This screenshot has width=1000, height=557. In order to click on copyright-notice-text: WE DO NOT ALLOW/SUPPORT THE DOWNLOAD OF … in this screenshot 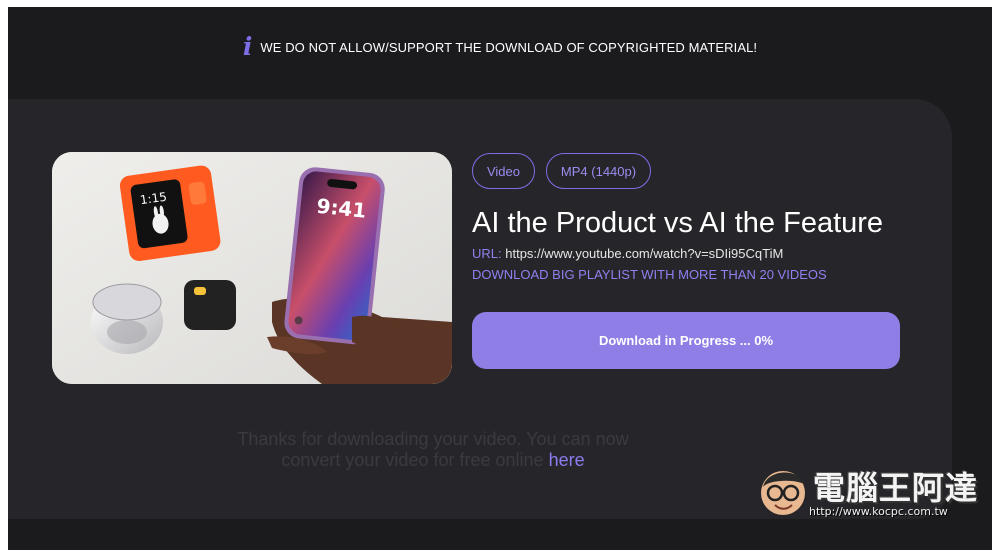, I will do `click(509, 47)`.